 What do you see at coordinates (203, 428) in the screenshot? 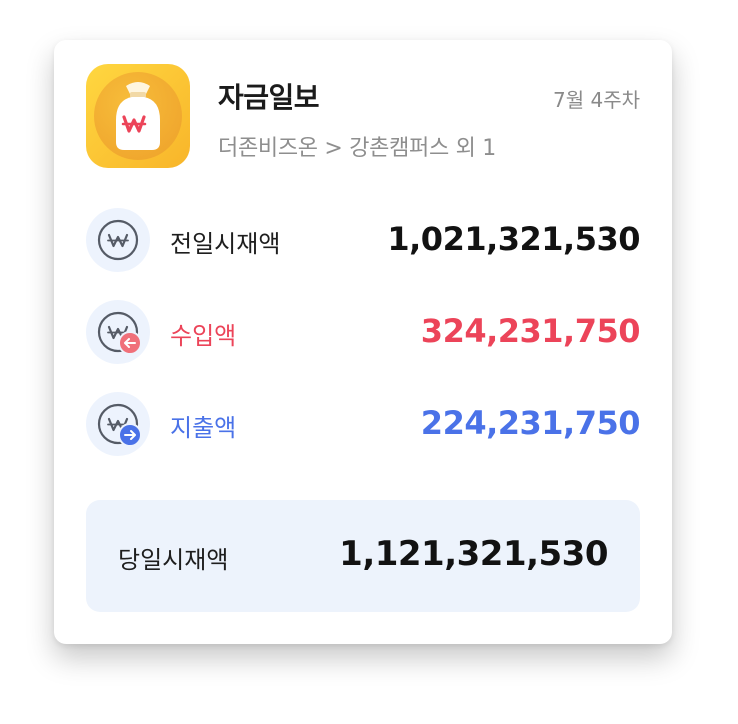
I see `row-label: 지출액` at bounding box center [203, 428].